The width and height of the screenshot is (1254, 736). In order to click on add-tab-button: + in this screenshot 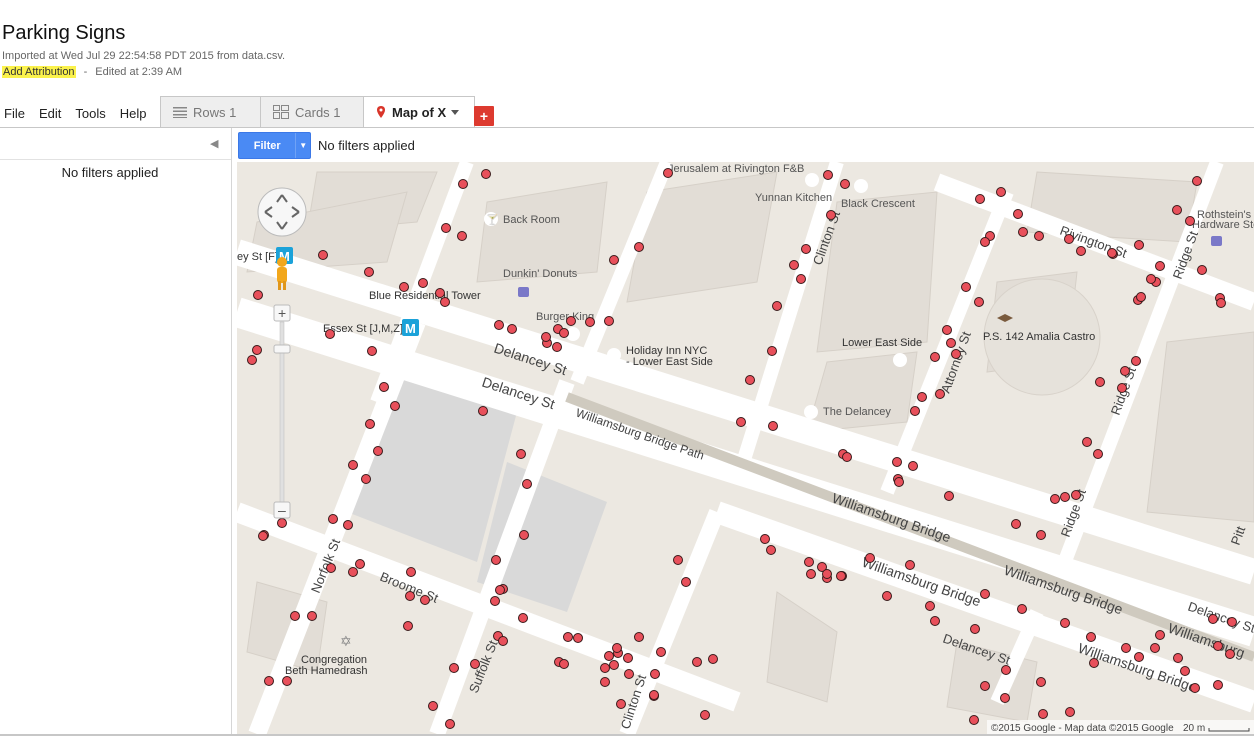, I will do `click(484, 116)`.